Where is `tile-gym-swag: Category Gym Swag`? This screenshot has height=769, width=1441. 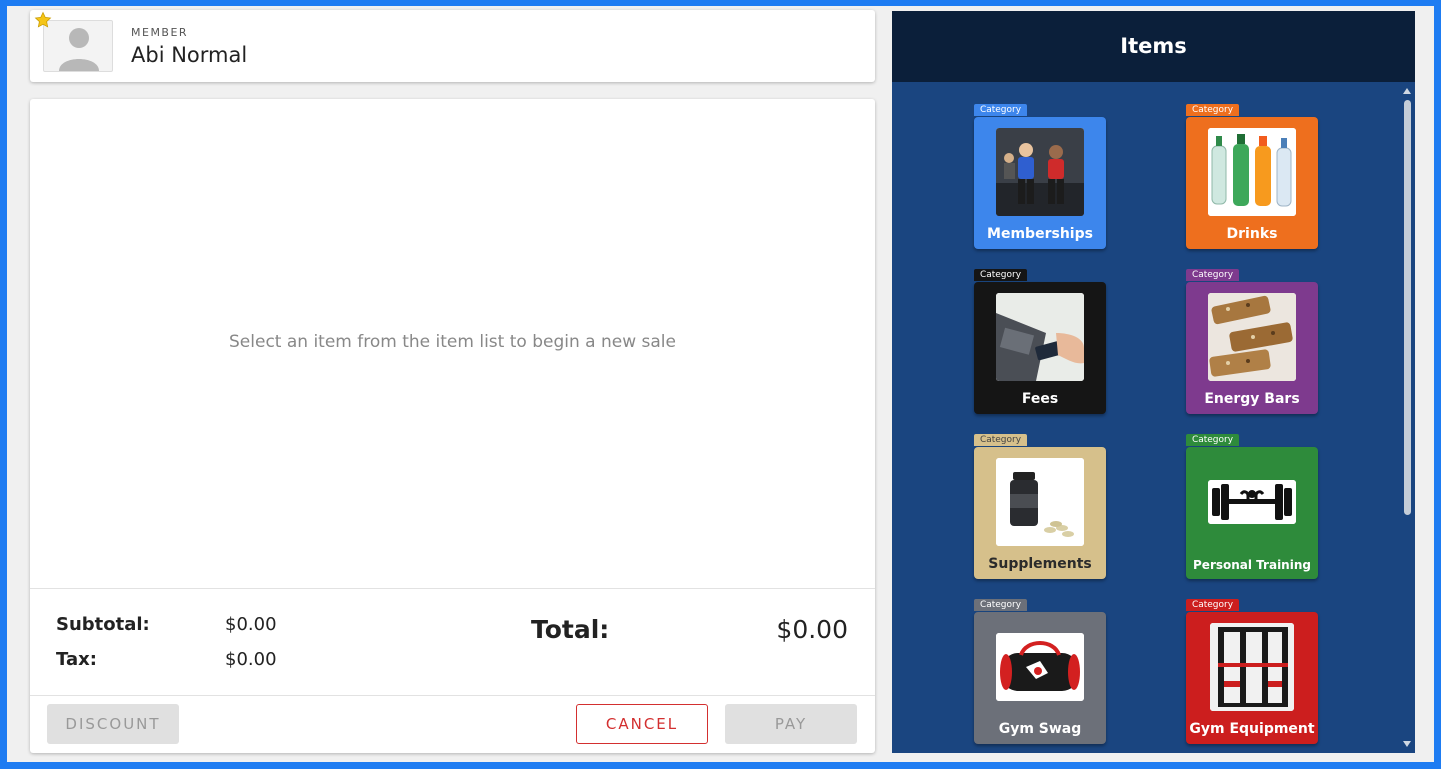
tile-gym-swag: Category Gym Swag is located at coordinates (1040, 671).